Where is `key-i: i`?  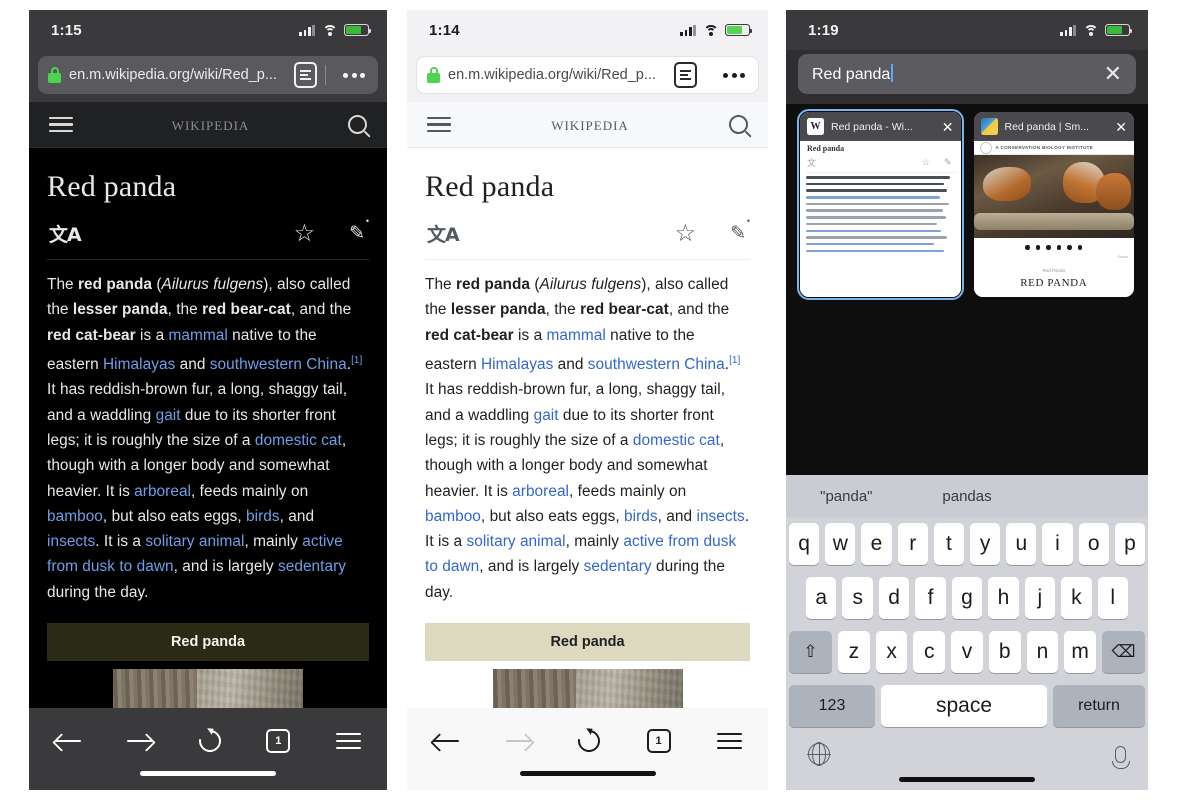
key-i: i is located at coordinates (1057, 544).